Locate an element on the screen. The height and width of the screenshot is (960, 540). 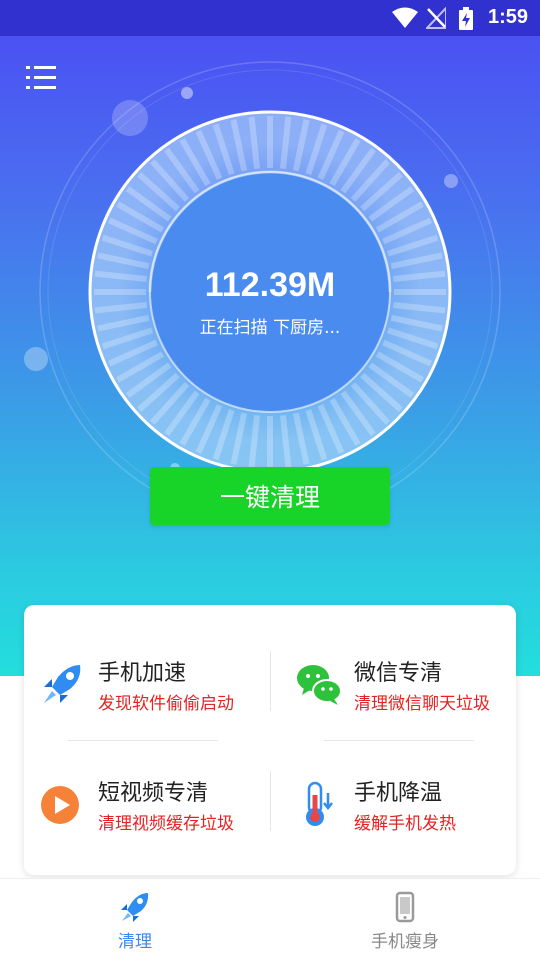
phone-icon is located at coordinates (405, 907).